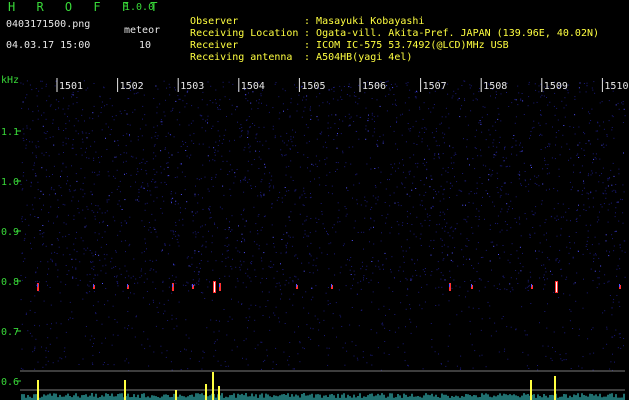 The width and height of the screenshot is (629, 400). I want to click on freq-tick-label: 1.0, so click(10, 182).